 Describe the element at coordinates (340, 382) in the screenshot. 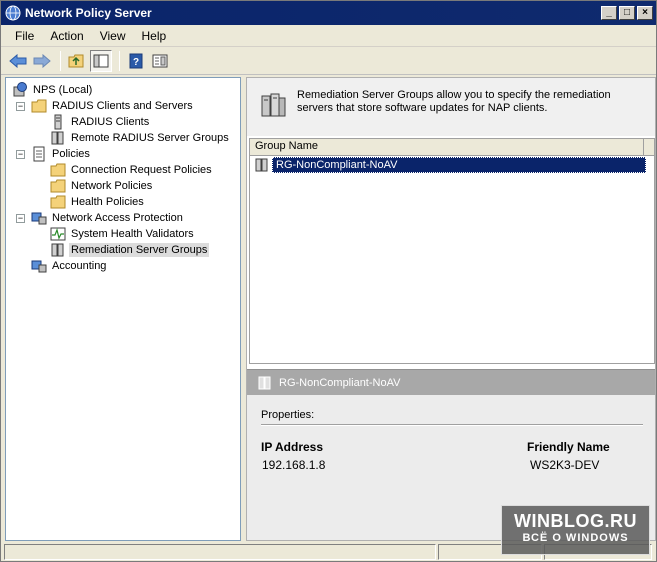

I see `detail-title: RG-NonCompliant-NoAV` at that location.